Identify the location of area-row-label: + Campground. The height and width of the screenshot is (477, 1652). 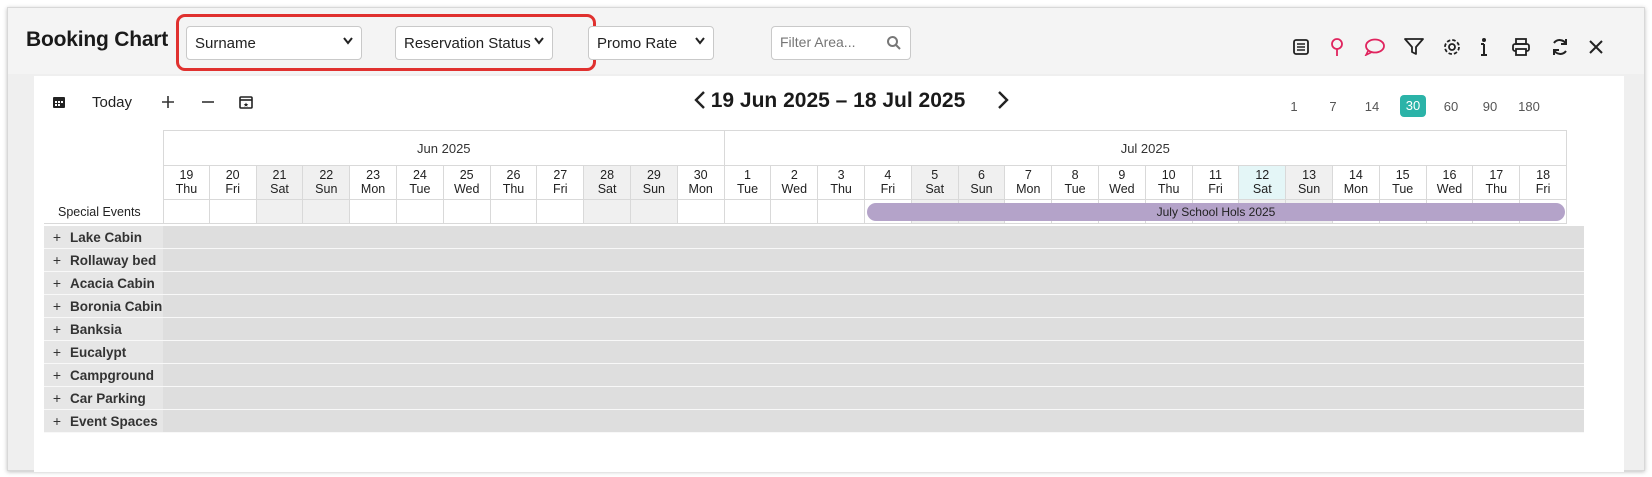
(103, 375).